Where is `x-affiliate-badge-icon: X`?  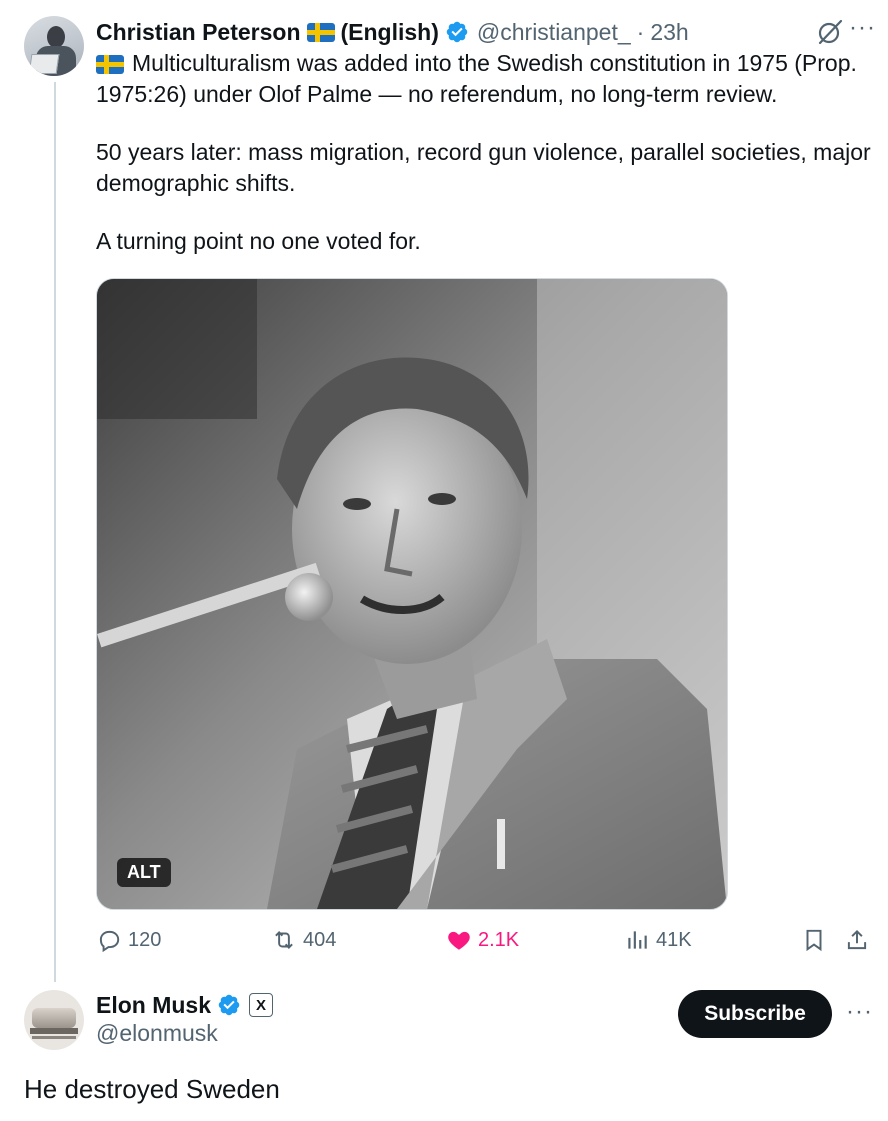 x-affiliate-badge-icon: X is located at coordinates (261, 1005).